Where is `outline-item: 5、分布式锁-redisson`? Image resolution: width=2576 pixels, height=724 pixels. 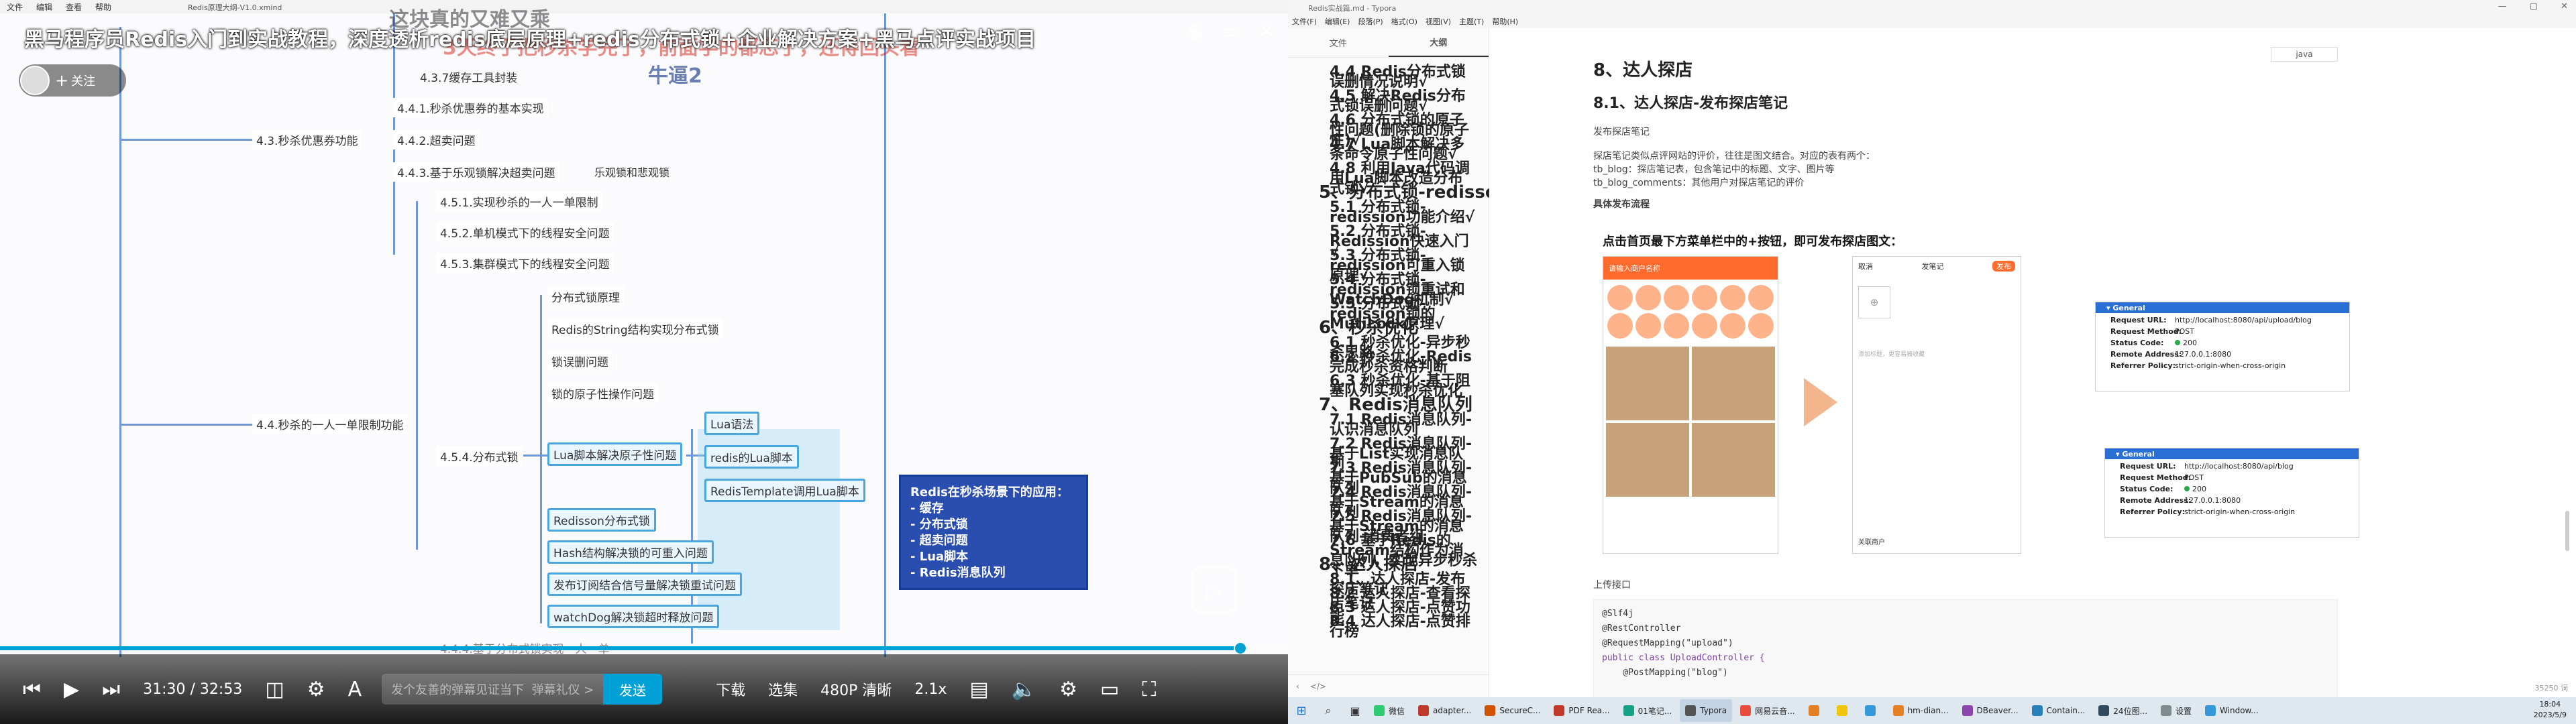 outline-item: 5、分布式锁-redisson is located at coordinates (1414, 192).